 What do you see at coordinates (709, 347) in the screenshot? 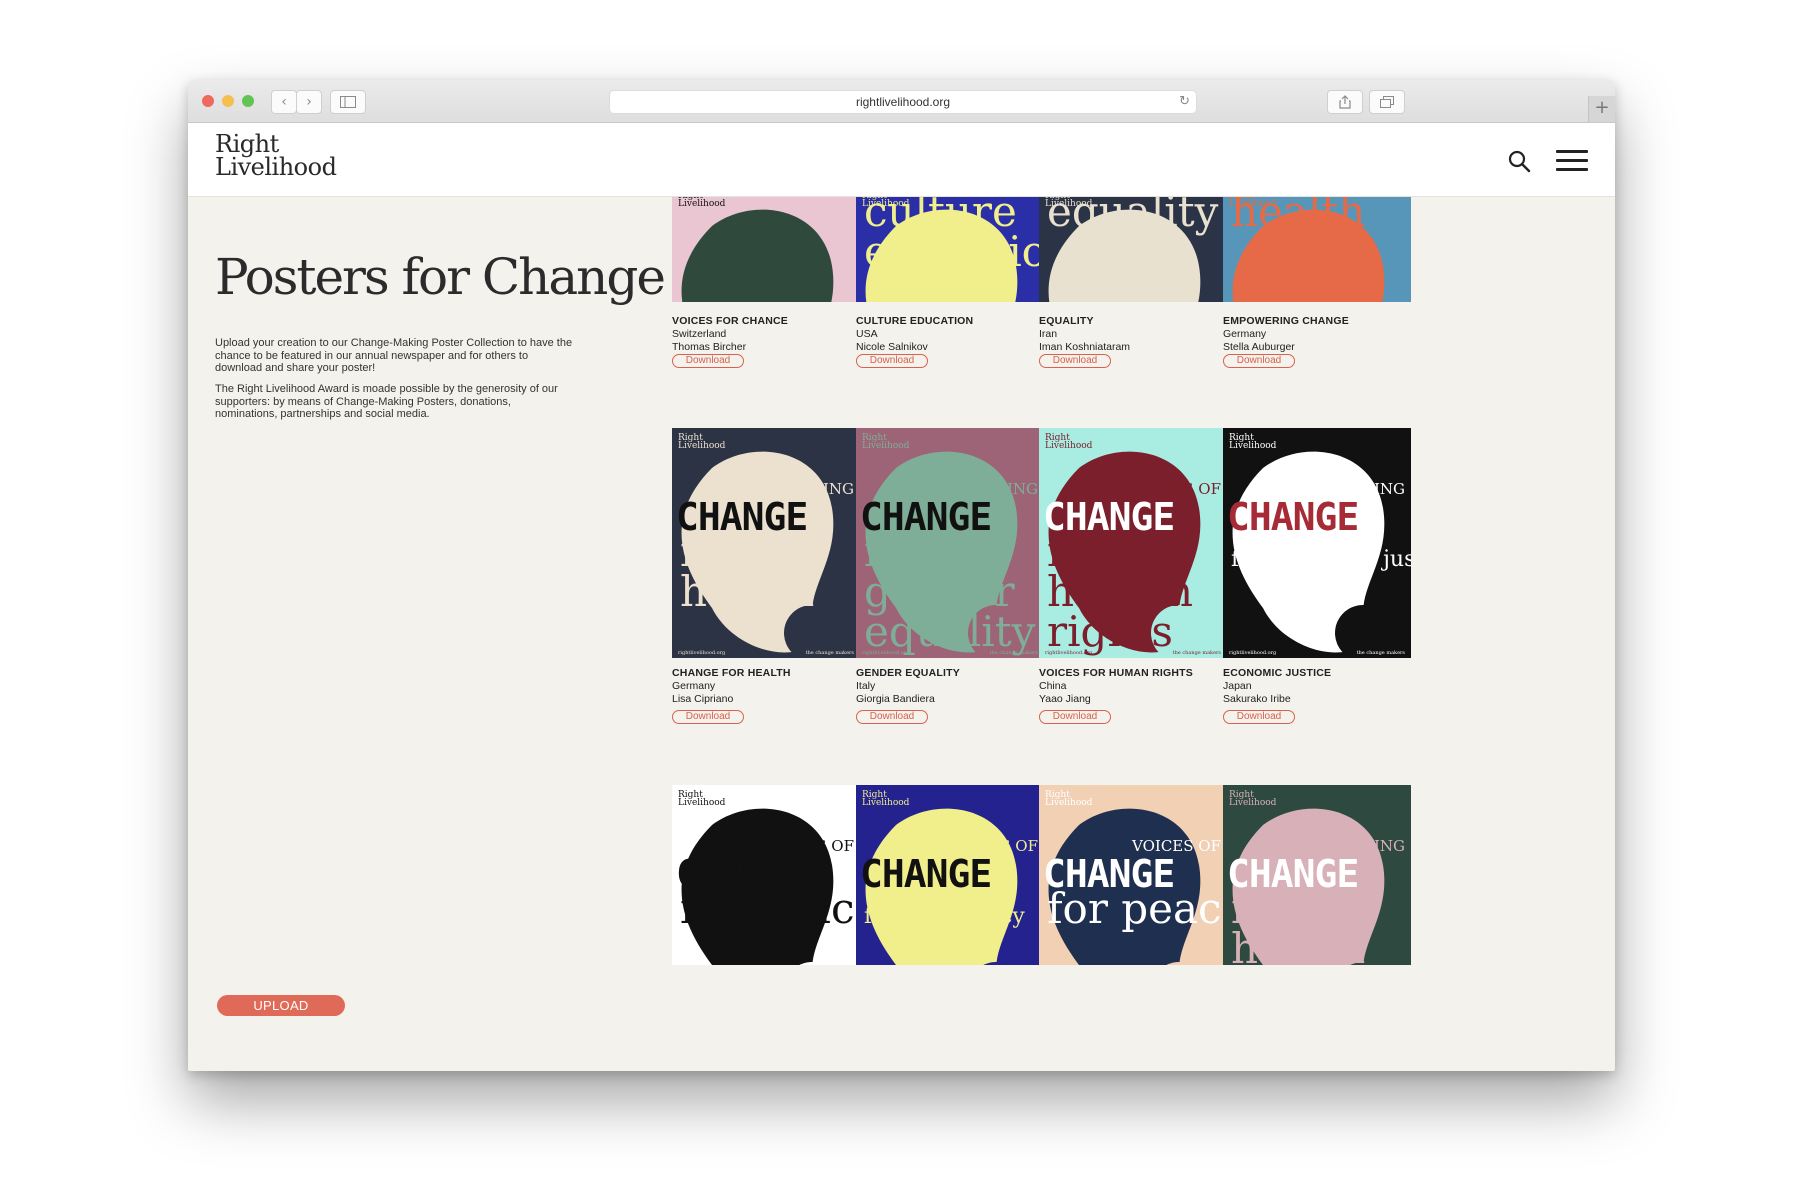
I see `poster-author: Thomas Bircher` at bounding box center [709, 347].